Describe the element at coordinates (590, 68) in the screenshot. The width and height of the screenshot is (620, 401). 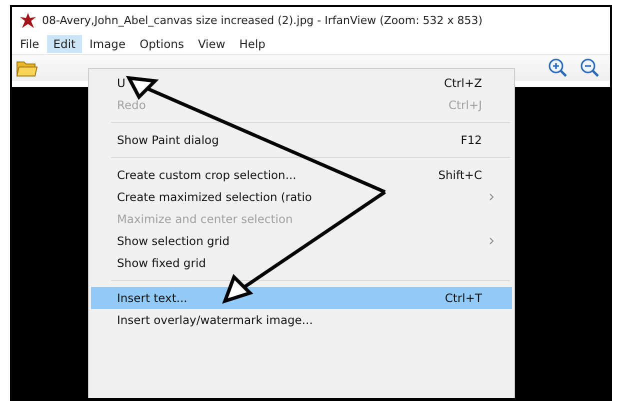
I see `zoom-out-icon` at that location.